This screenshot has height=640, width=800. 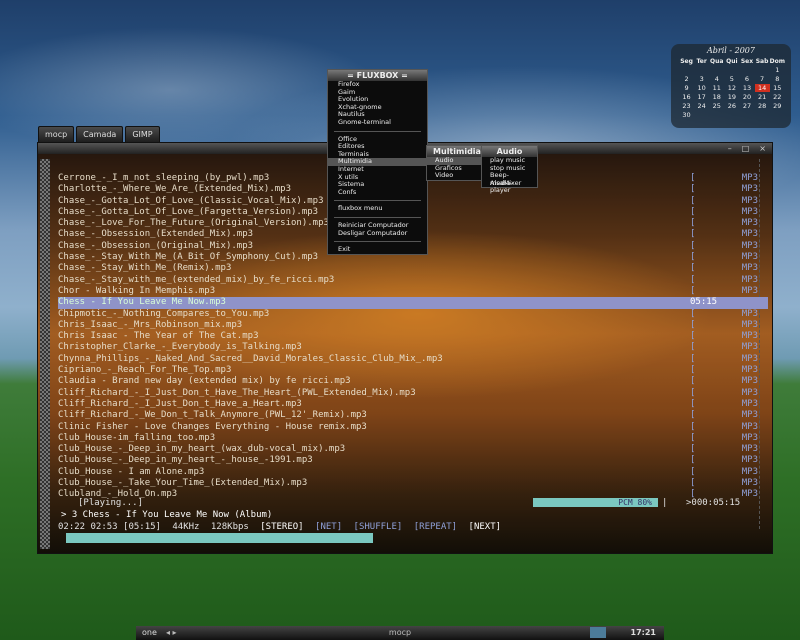 What do you see at coordinates (731, 106) in the screenshot?
I see `calendar-day: 26` at bounding box center [731, 106].